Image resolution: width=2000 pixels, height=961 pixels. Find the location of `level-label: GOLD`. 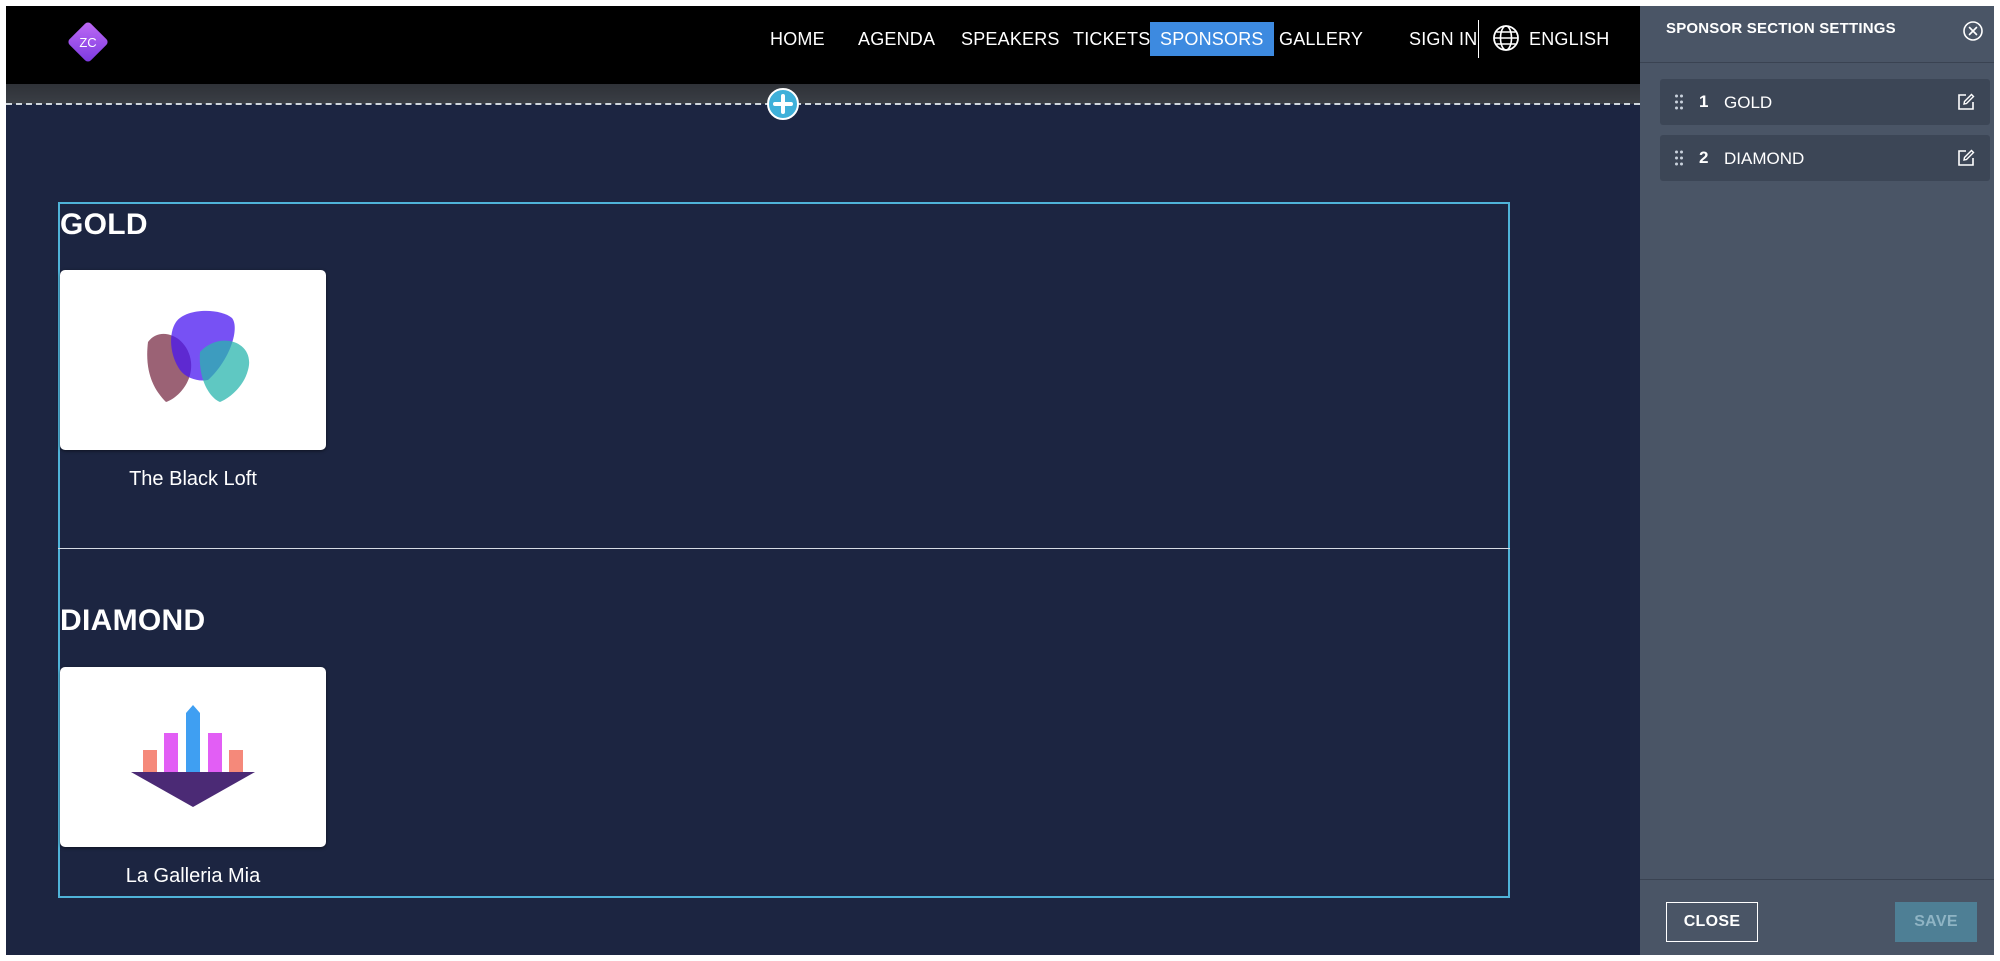

level-label: GOLD is located at coordinates (1748, 102).